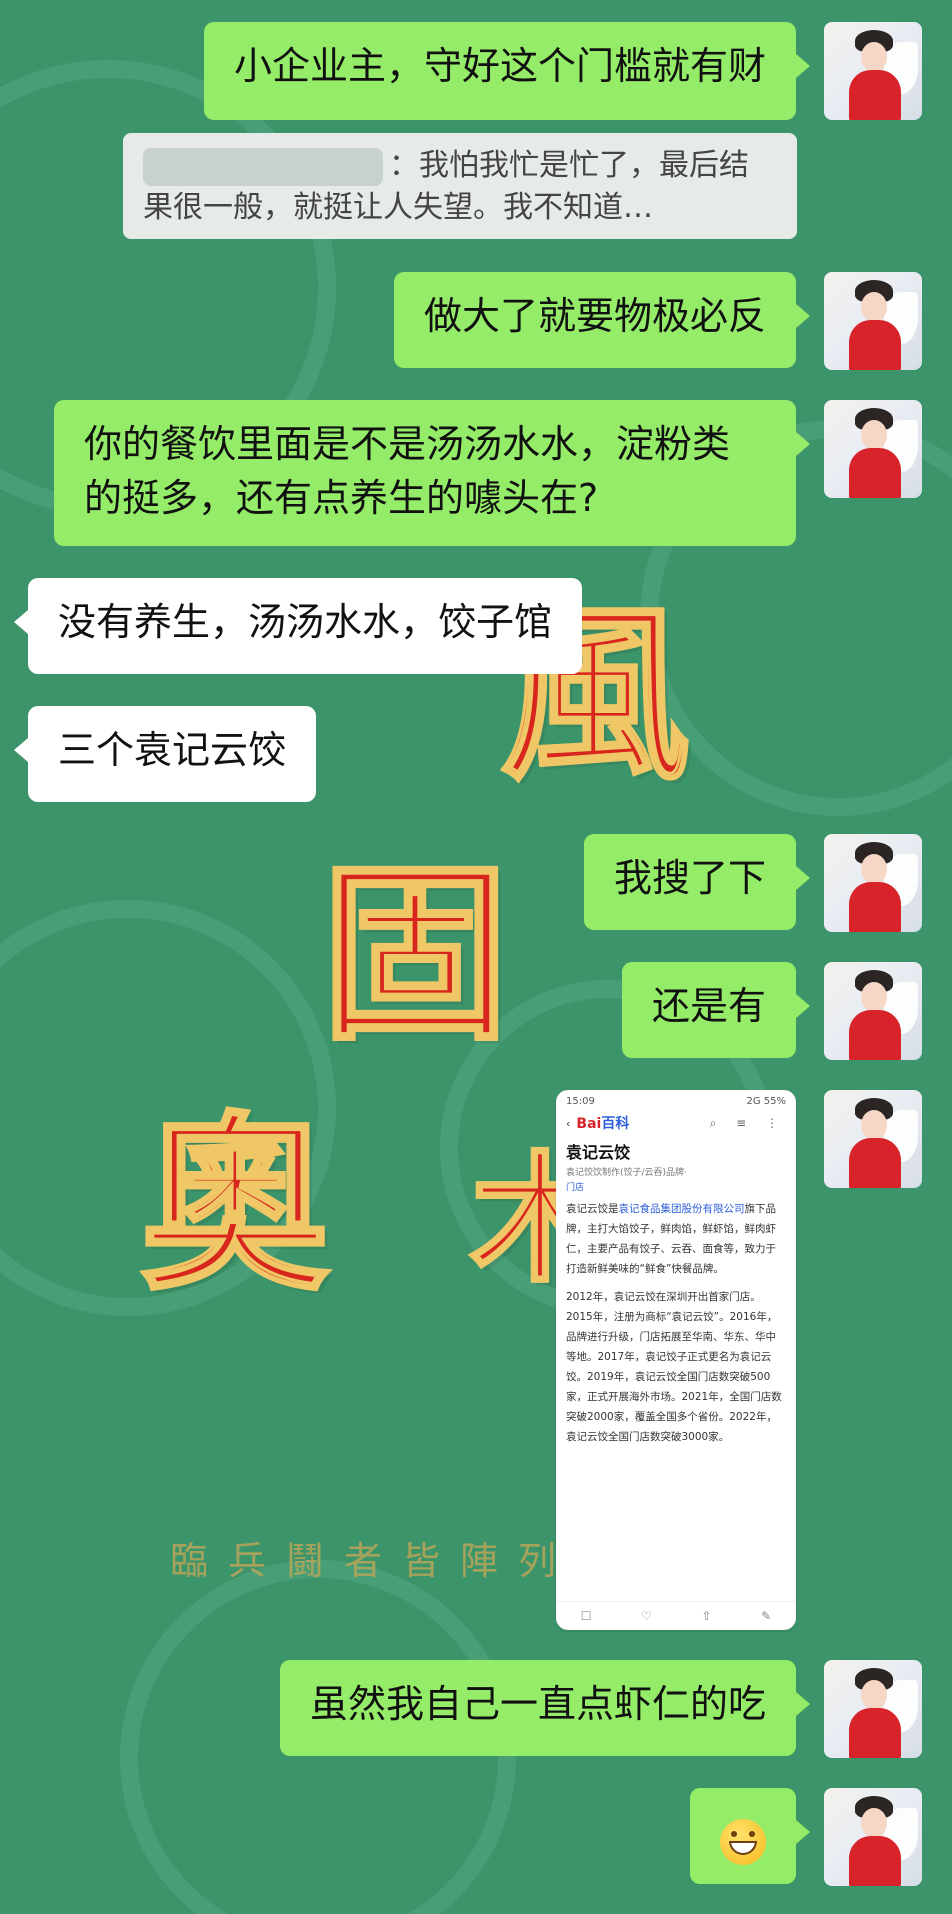  What do you see at coordinates (743, 1841) in the screenshot?
I see `grinning-face-icon` at bounding box center [743, 1841].